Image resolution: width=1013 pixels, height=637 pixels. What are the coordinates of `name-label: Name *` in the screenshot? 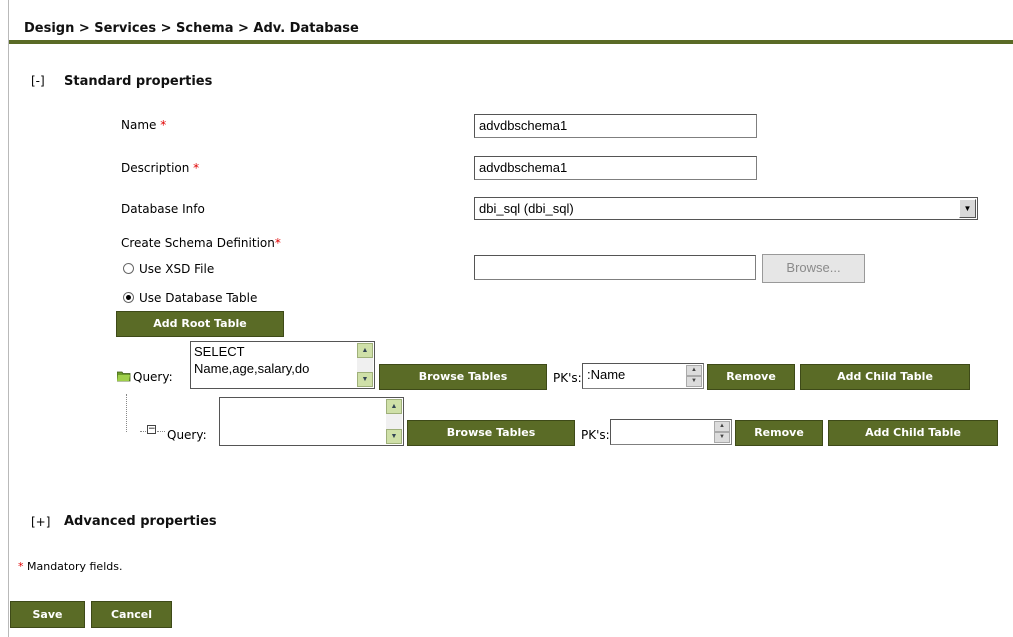 It's located at (144, 125).